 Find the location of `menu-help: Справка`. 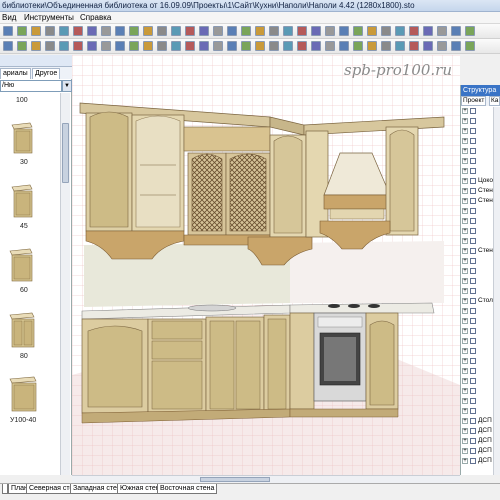

menu-help: Справка is located at coordinates (95, 17).